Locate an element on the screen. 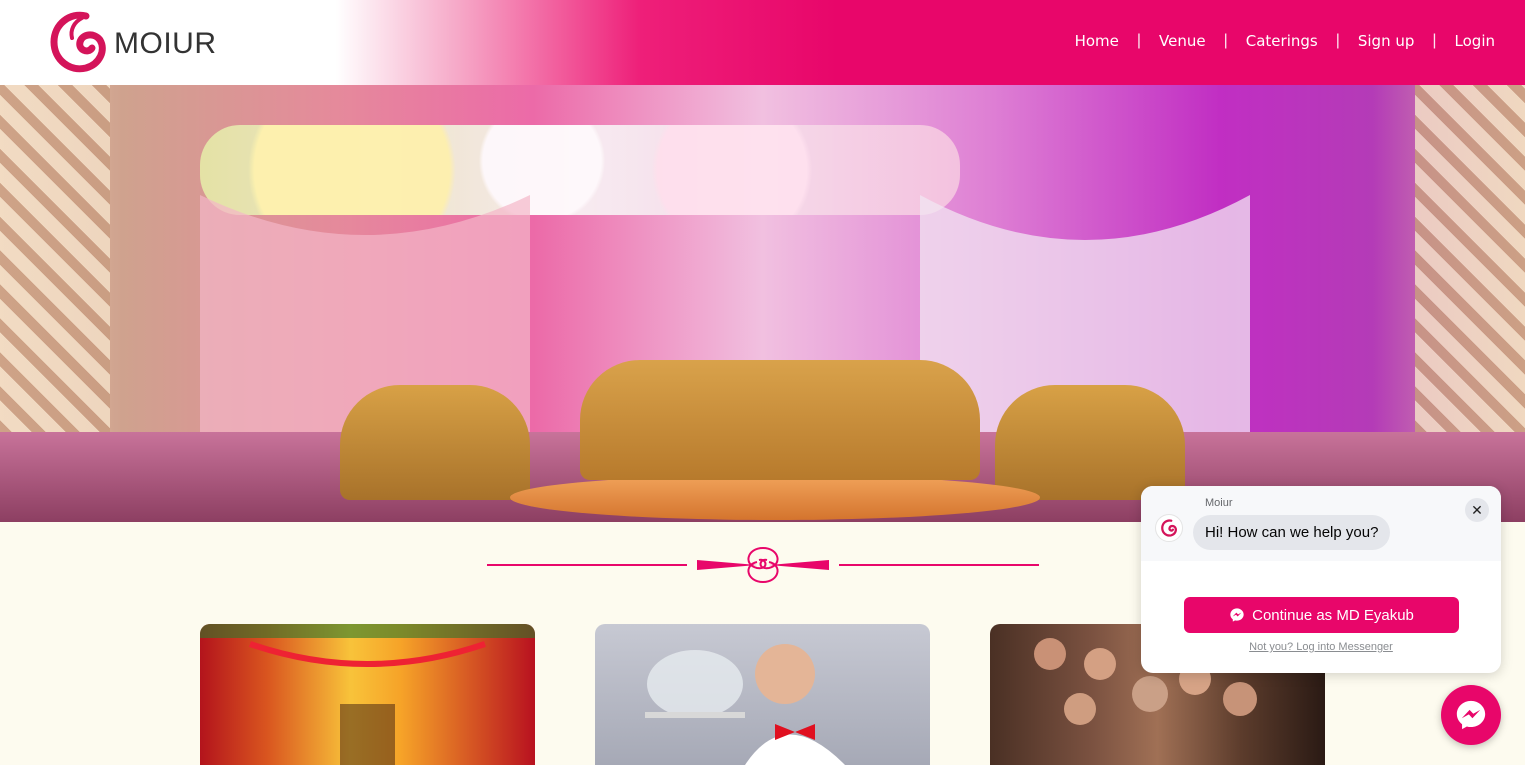 The width and height of the screenshot is (1525, 765). log-into-messenger-link: Not you? Log into Messenger is located at coordinates (1321, 647).